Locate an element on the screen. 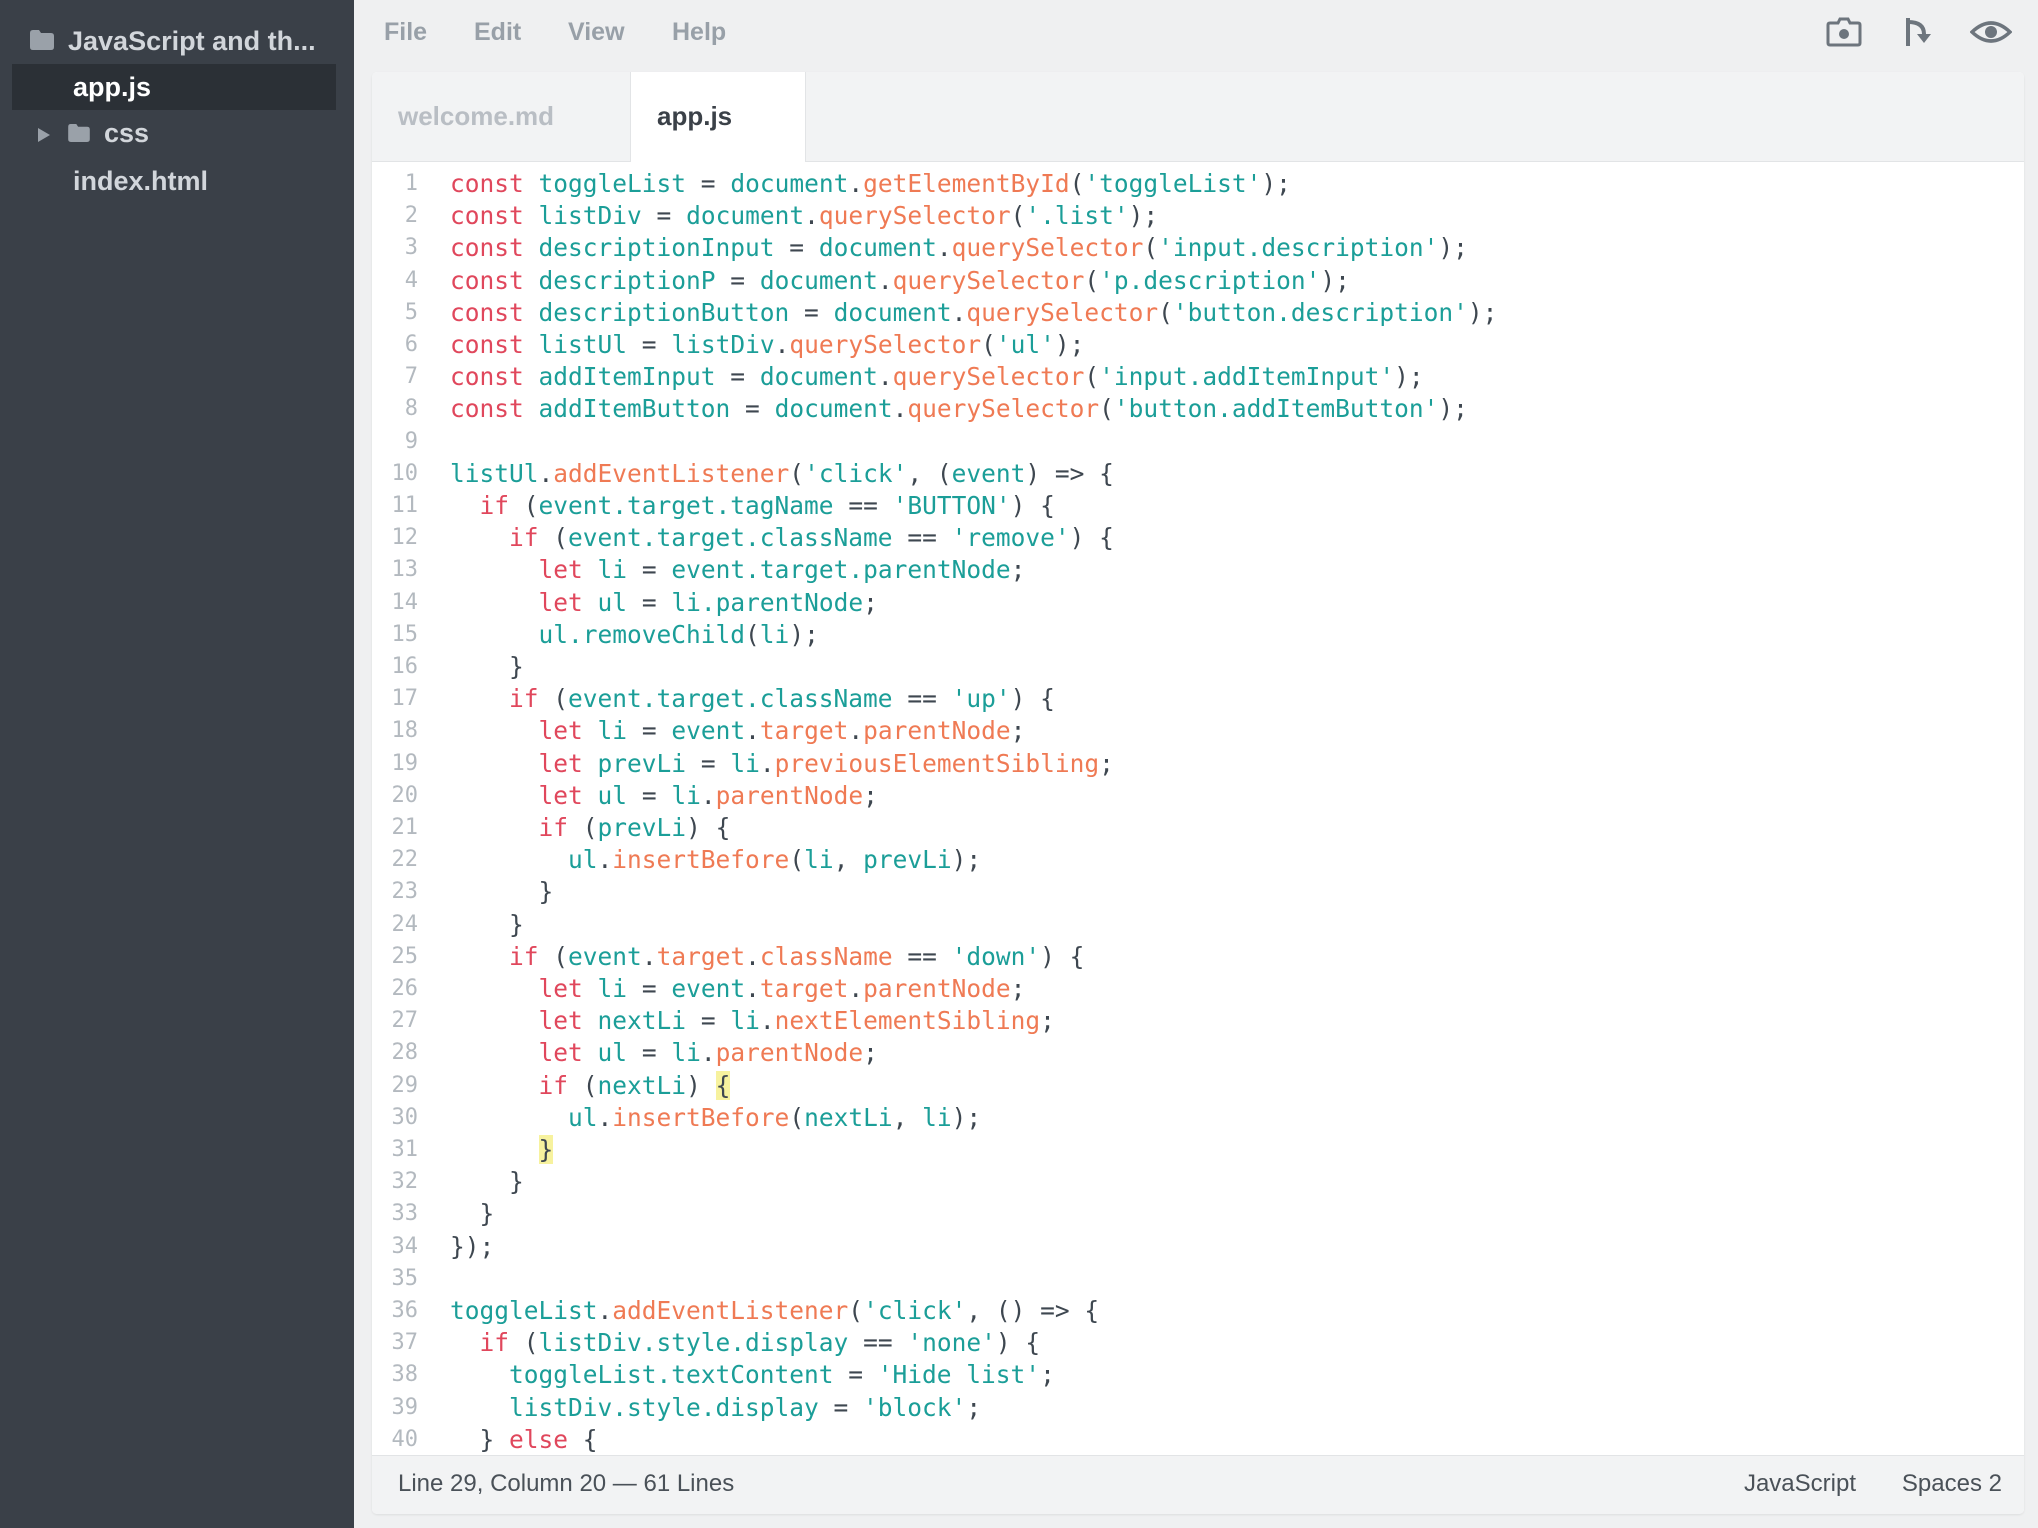 The image size is (2038, 1528). code-text: } else { is located at coordinates (524, 1439).